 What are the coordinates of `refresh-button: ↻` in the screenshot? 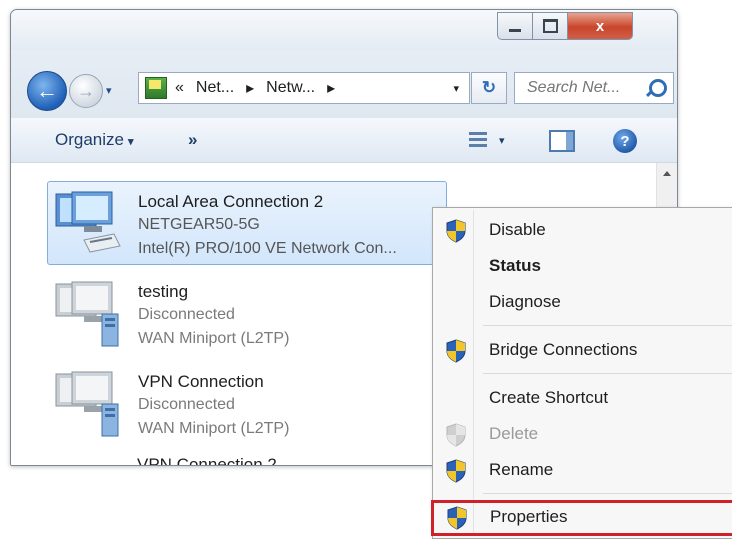 It's located at (489, 88).